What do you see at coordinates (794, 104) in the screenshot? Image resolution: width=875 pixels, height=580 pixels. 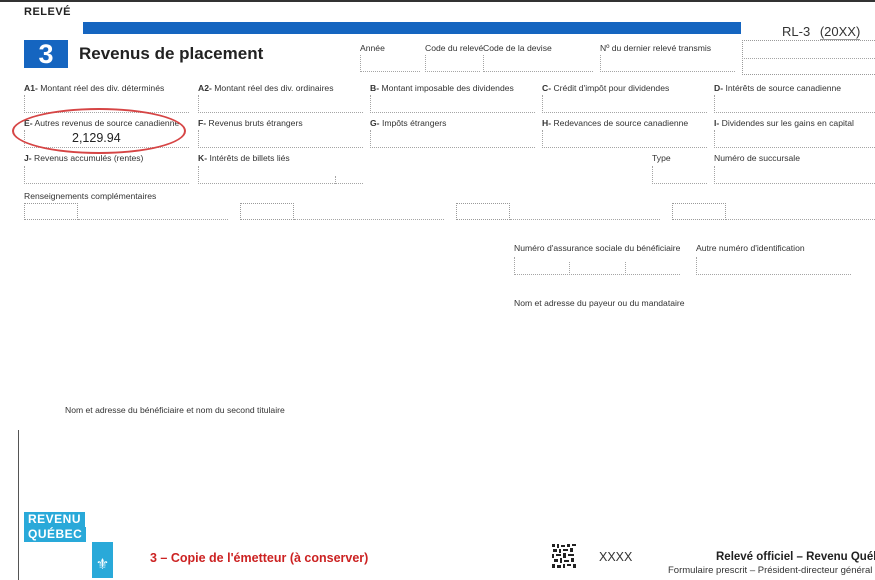 I see `box-d-field` at bounding box center [794, 104].